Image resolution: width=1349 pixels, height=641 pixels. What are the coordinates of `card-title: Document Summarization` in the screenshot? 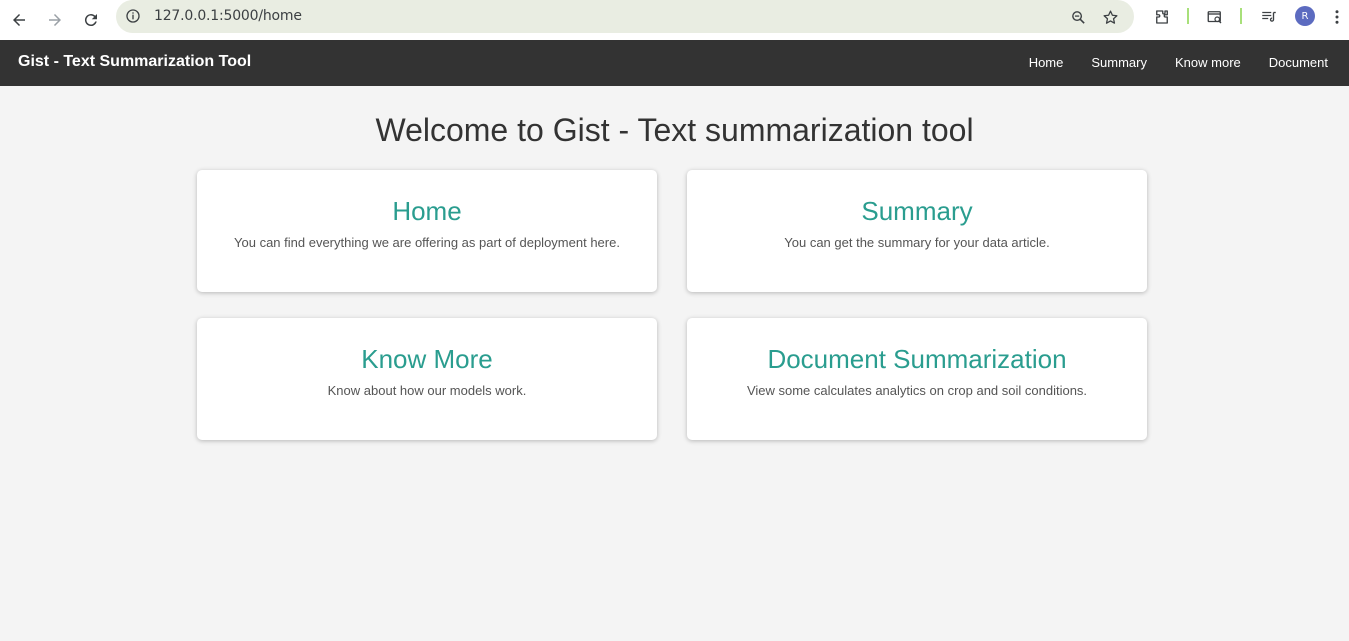 It's located at (917, 359).